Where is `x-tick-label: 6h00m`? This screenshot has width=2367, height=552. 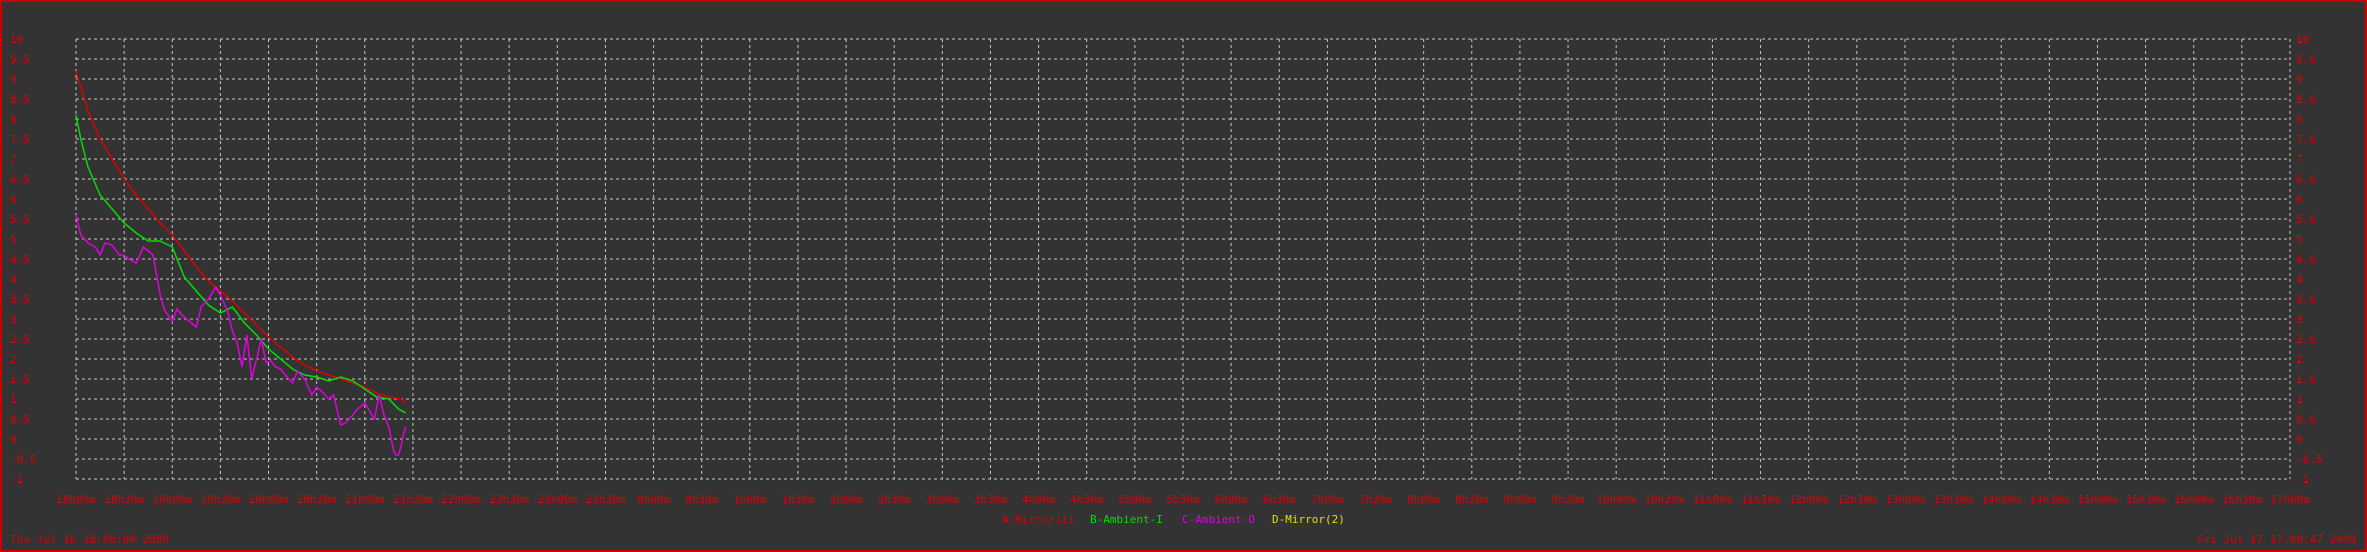
x-tick-label: 6h00m is located at coordinates (1231, 499).